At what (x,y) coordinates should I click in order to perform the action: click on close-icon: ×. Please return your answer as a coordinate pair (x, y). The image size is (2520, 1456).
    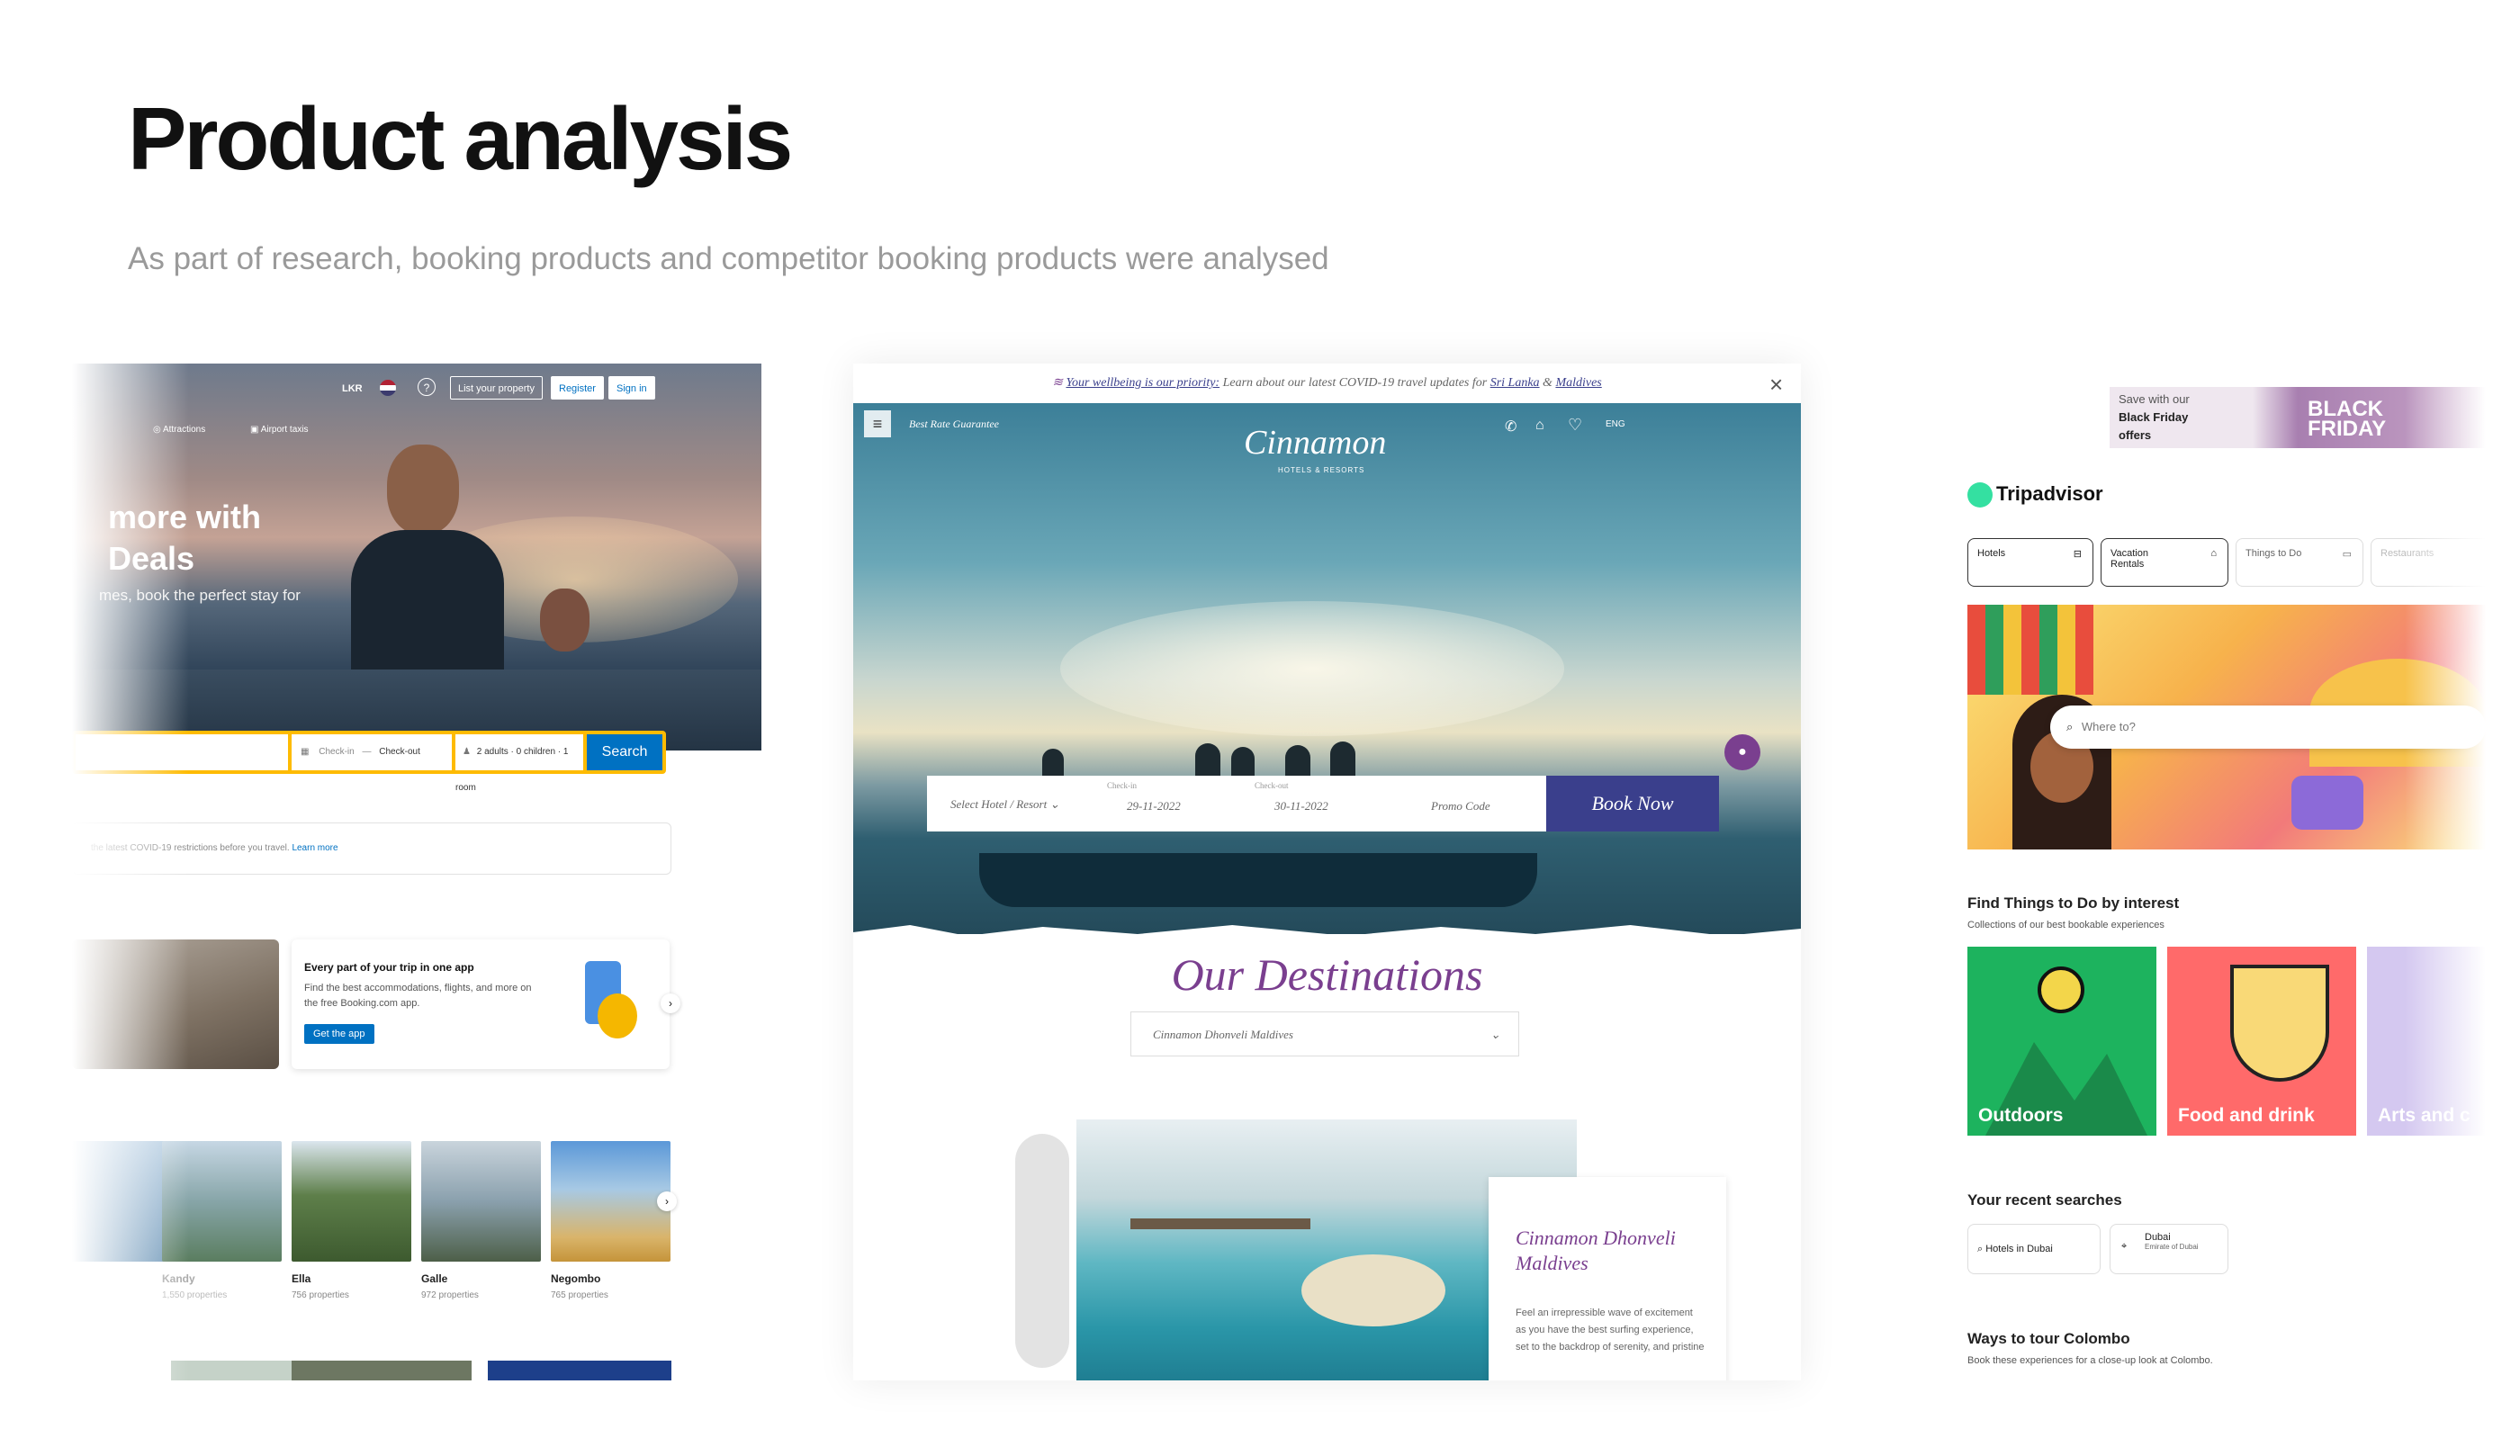
    Looking at the image, I should click on (1776, 385).